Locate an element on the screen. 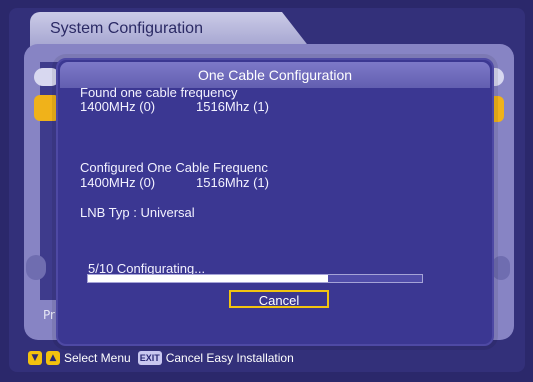 The width and height of the screenshot is (533, 382). down-arrow-icon: ▼ is located at coordinates (35, 358).